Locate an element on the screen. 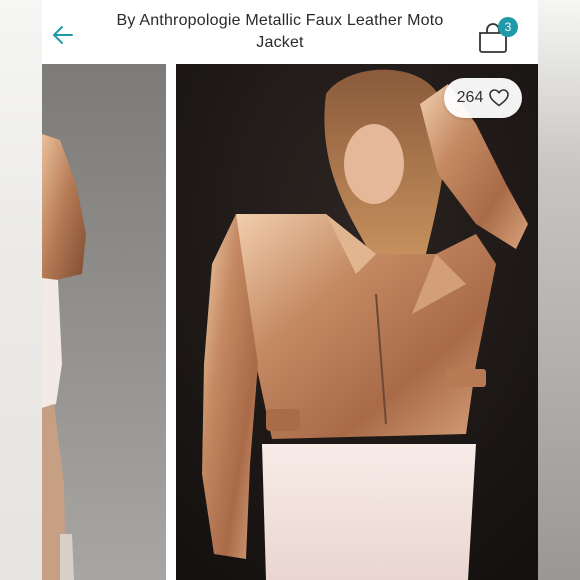 The height and width of the screenshot is (580, 580). arrow-left-icon is located at coordinates (63, 35).